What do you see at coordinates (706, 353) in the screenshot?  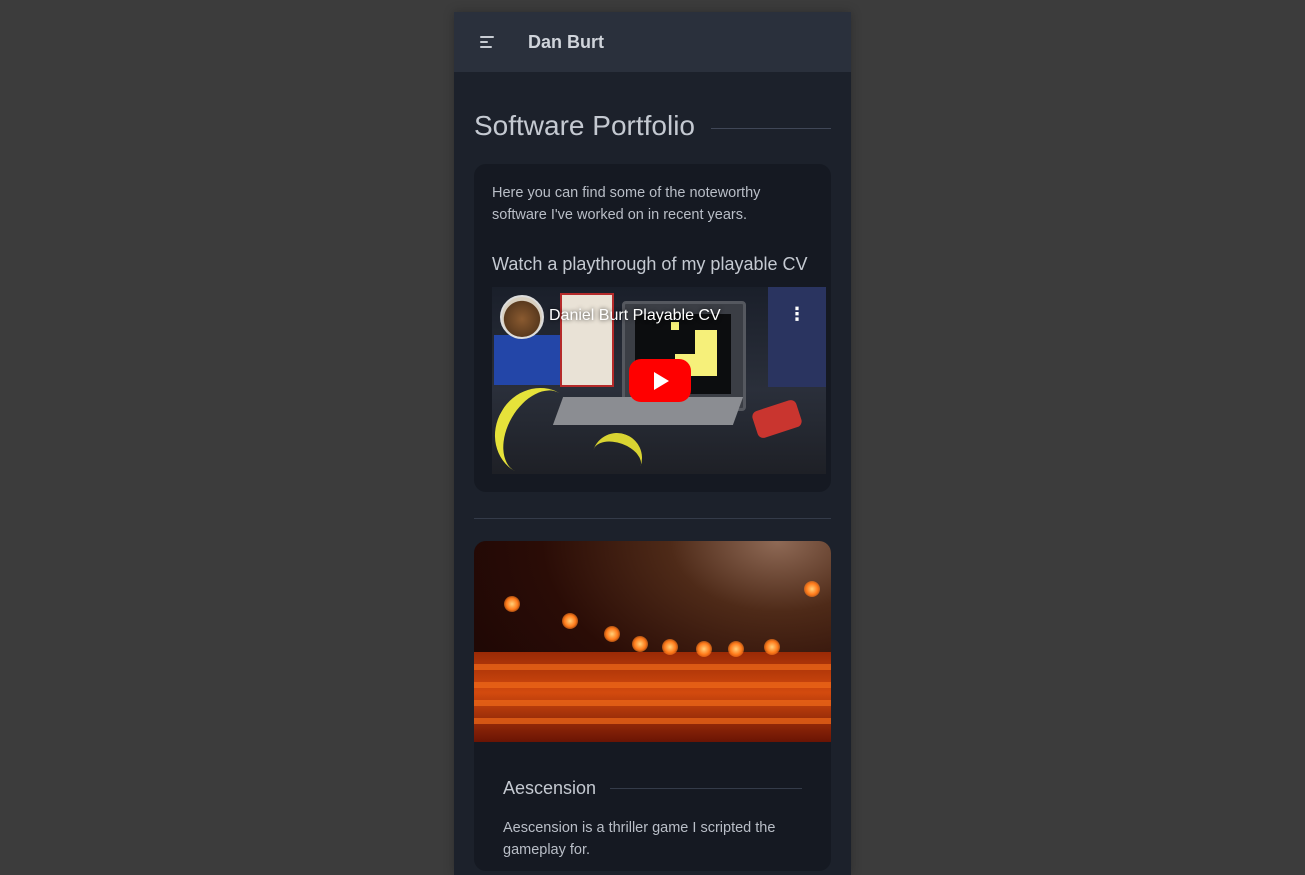 I see `screen-block` at bounding box center [706, 353].